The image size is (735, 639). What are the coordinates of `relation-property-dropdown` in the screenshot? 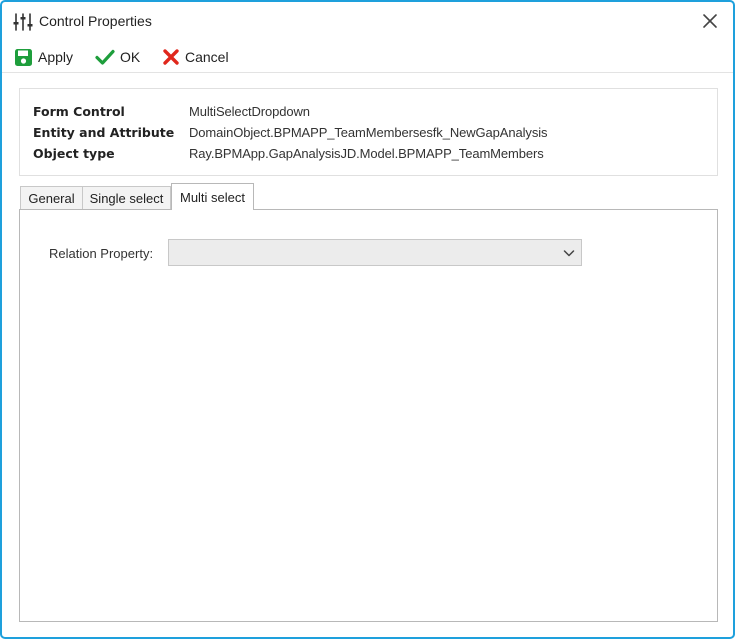 It's located at (375, 252).